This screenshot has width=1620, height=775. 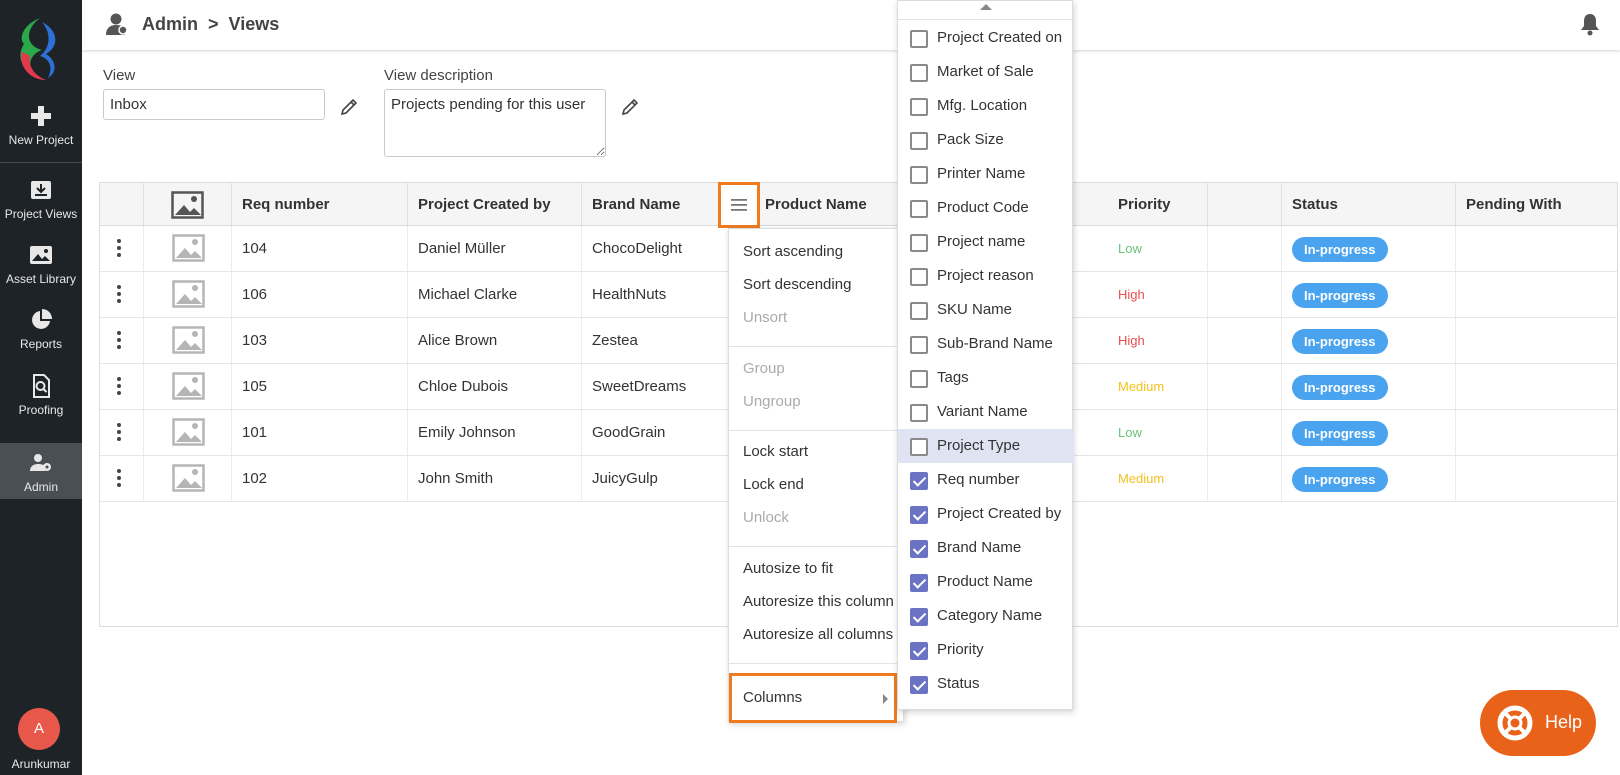 I want to click on header-project-created-by: Project Created by, so click(x=495, y=204).